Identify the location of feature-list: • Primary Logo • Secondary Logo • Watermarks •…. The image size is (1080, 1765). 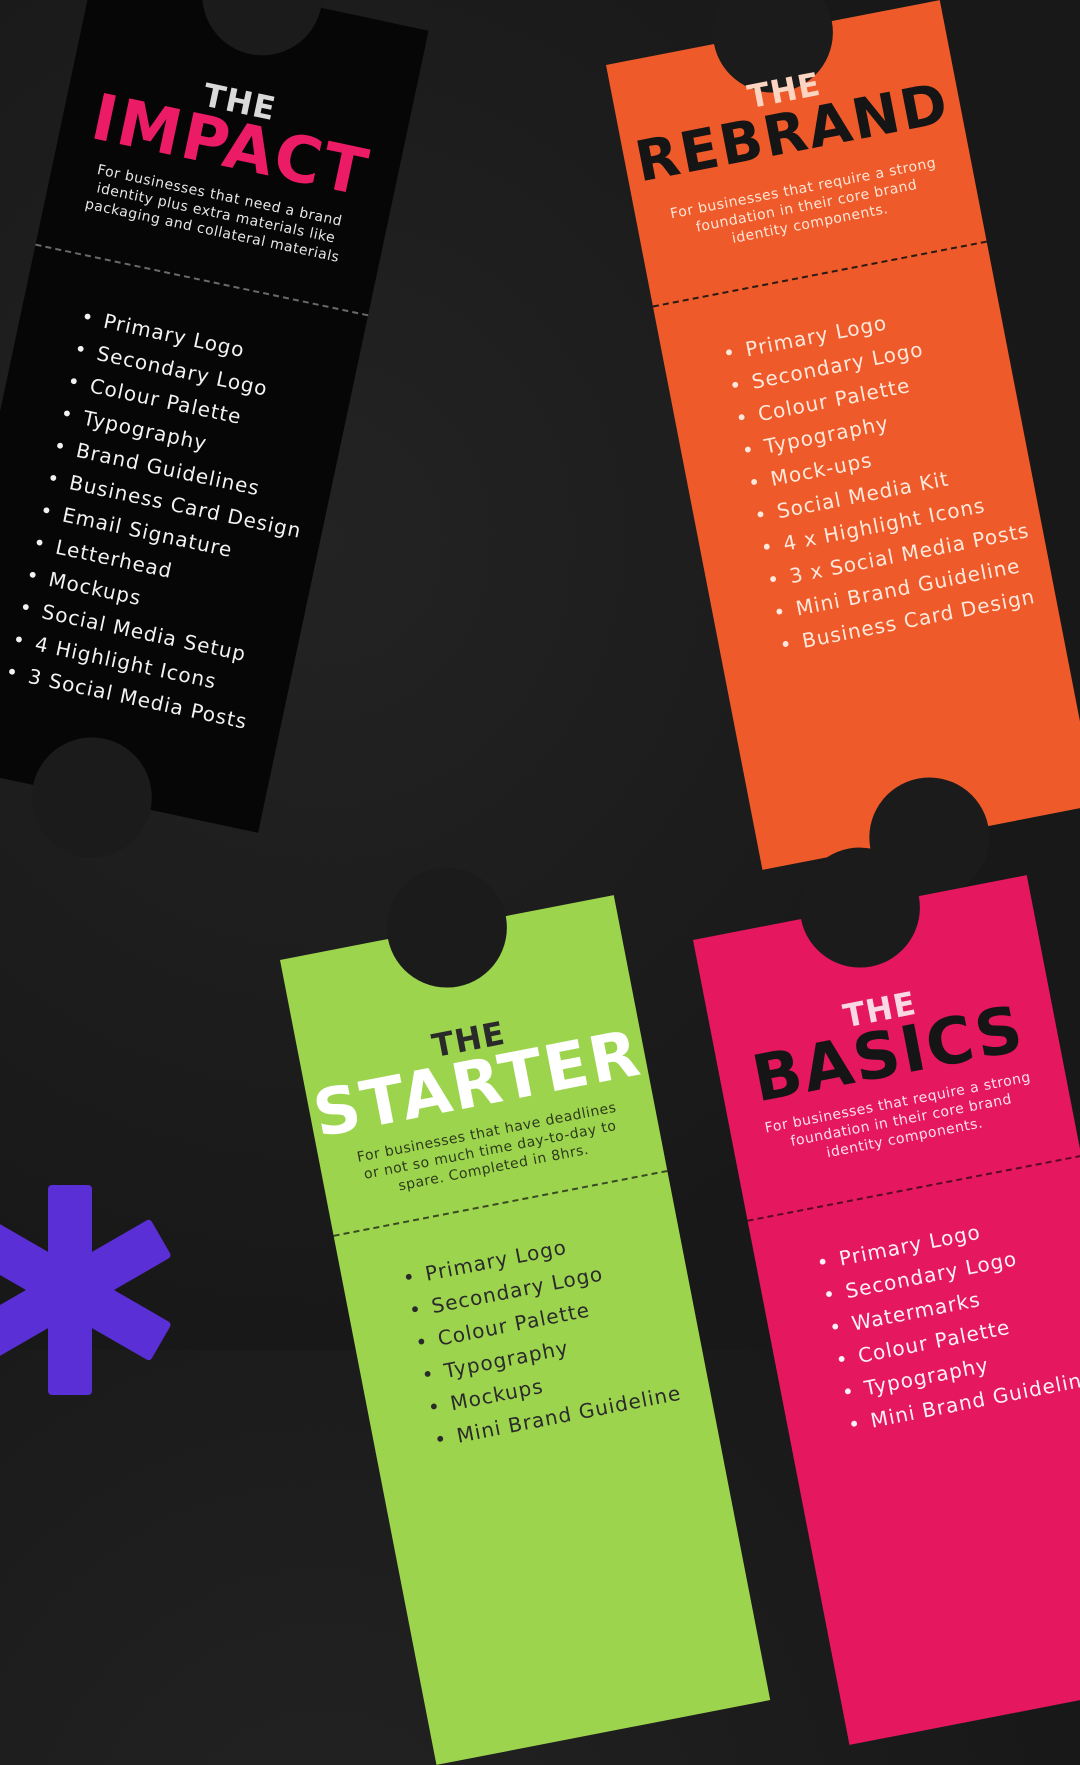
(947, 1319).